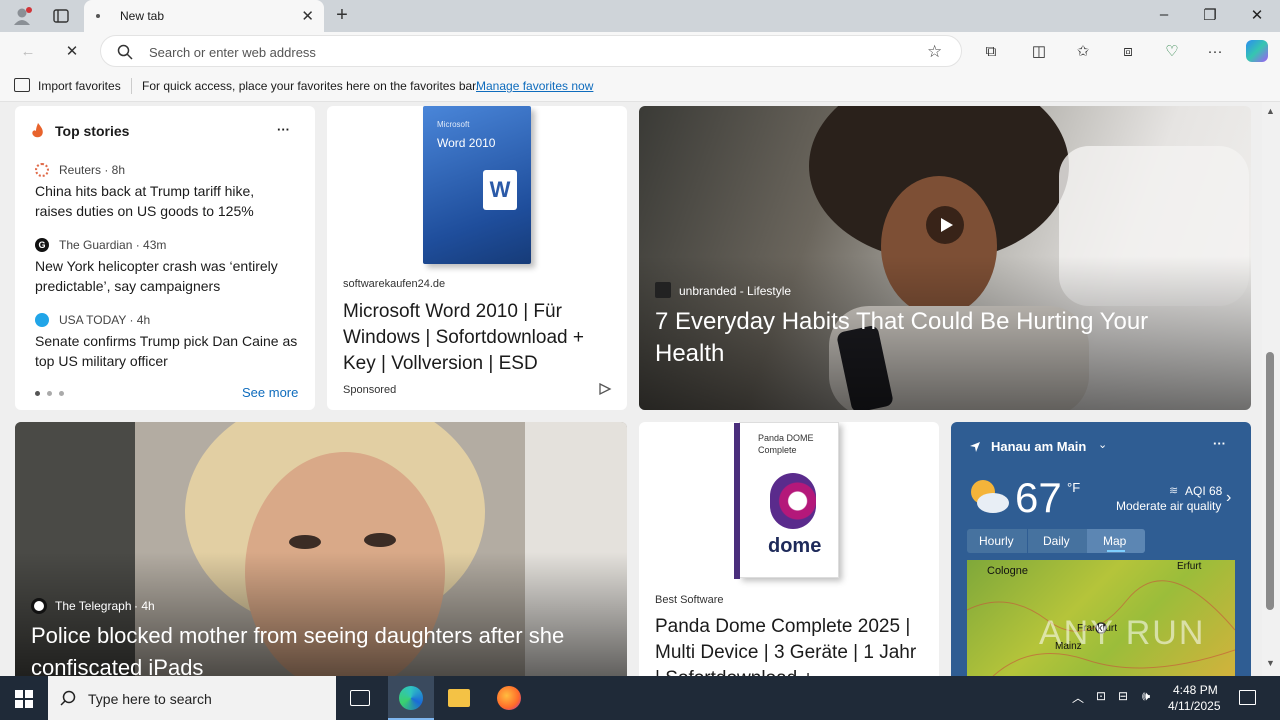 The image size is (1280, 720). What do you see at coordinates (735, 291) in the screenshot?
I see `hero-source: unbranded - Lifestyle` at bounding box center [735, 291].